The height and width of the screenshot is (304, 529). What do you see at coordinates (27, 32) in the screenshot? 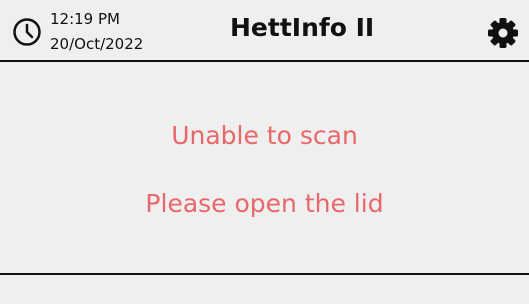
I see `clock-icon` at bounding box center [27, 32].